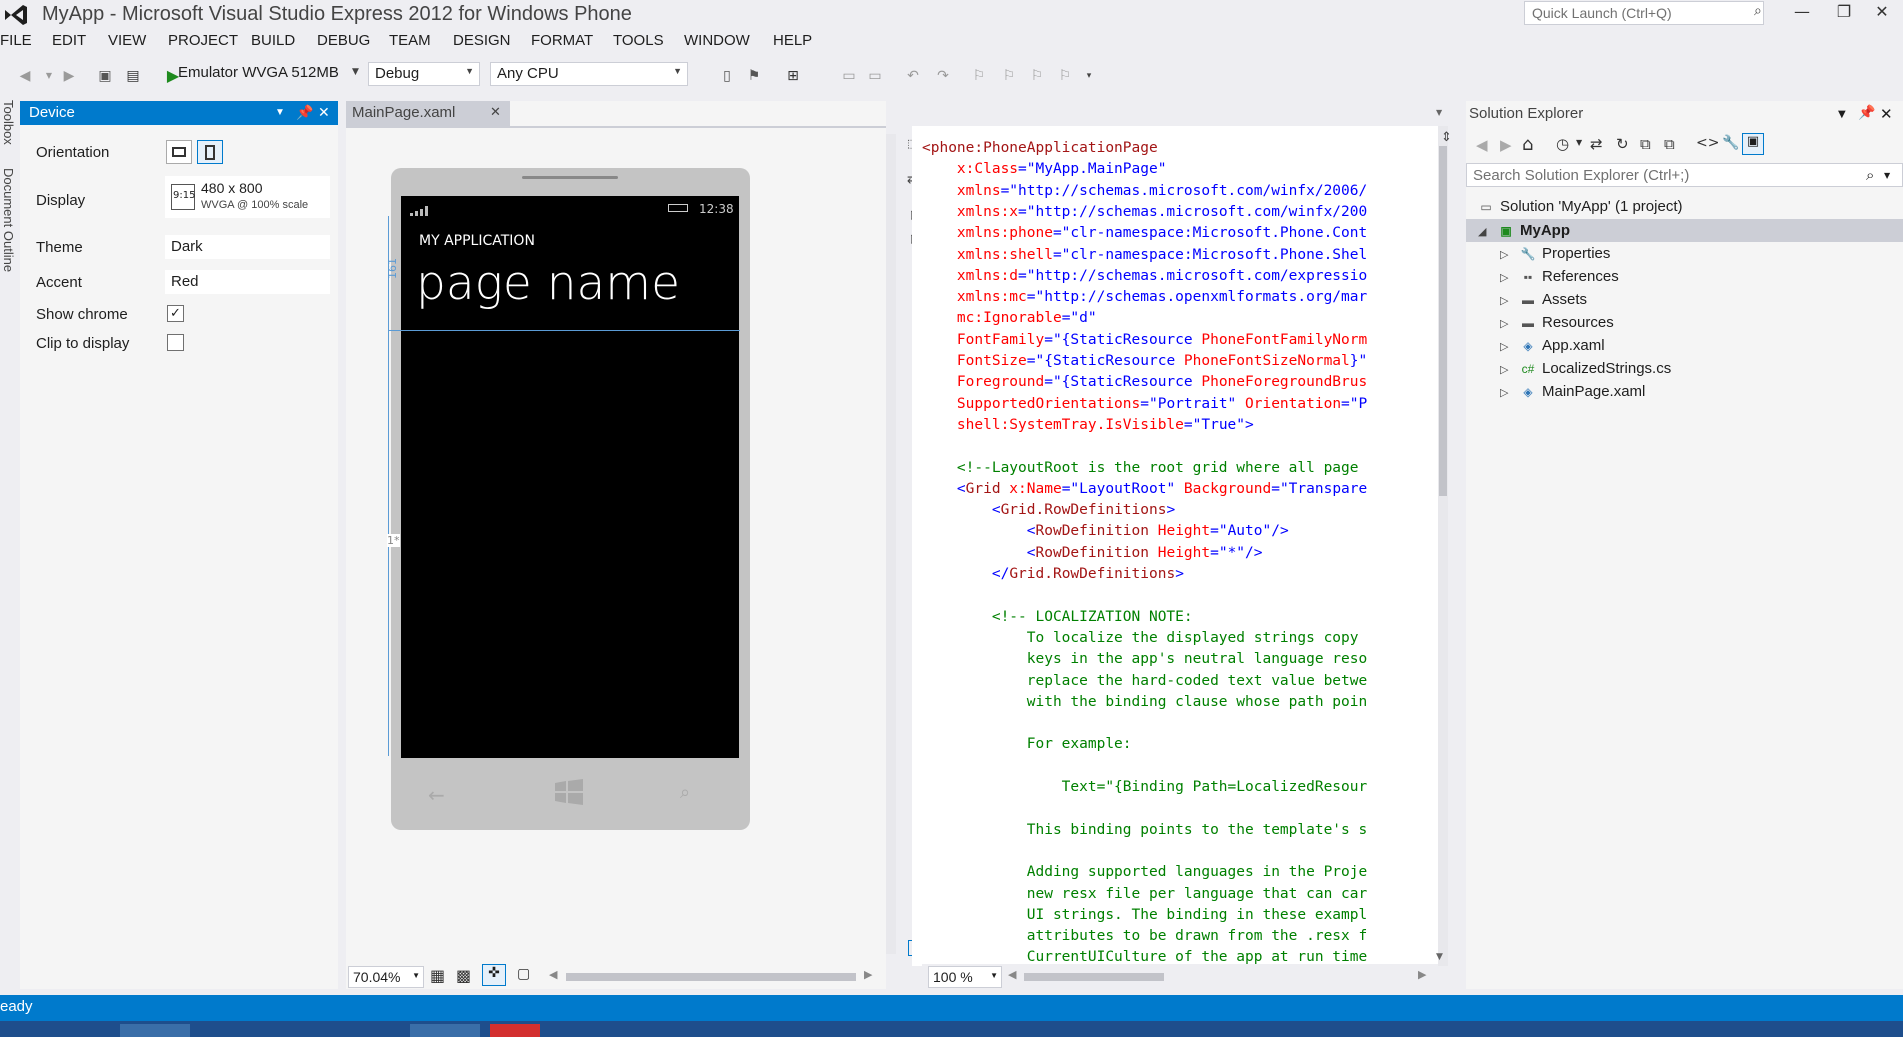 This screenshot has height=1037, width=1903. Describe the element at coordinates (792, 40) in the screenshot. I see `menu-help: HELP` at that location.